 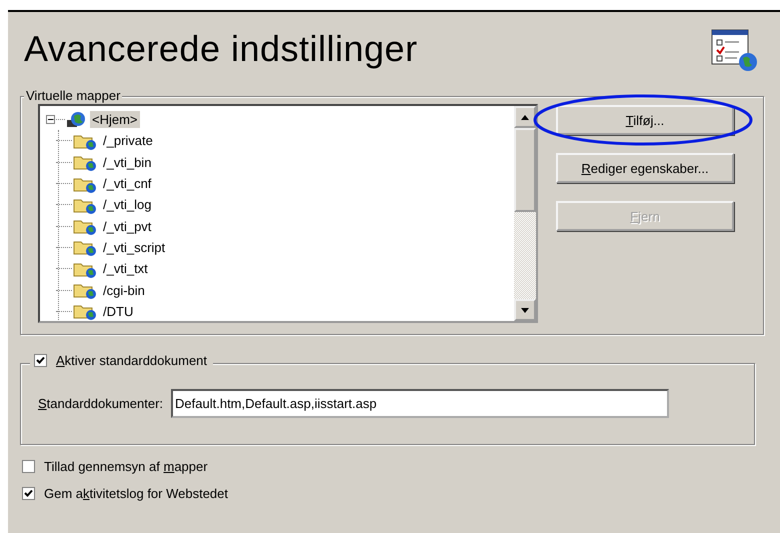 What do you see at coordinates (128, 141) in the screenshot?
I see `tree-item: /_private` at bounding box center [128, 141].